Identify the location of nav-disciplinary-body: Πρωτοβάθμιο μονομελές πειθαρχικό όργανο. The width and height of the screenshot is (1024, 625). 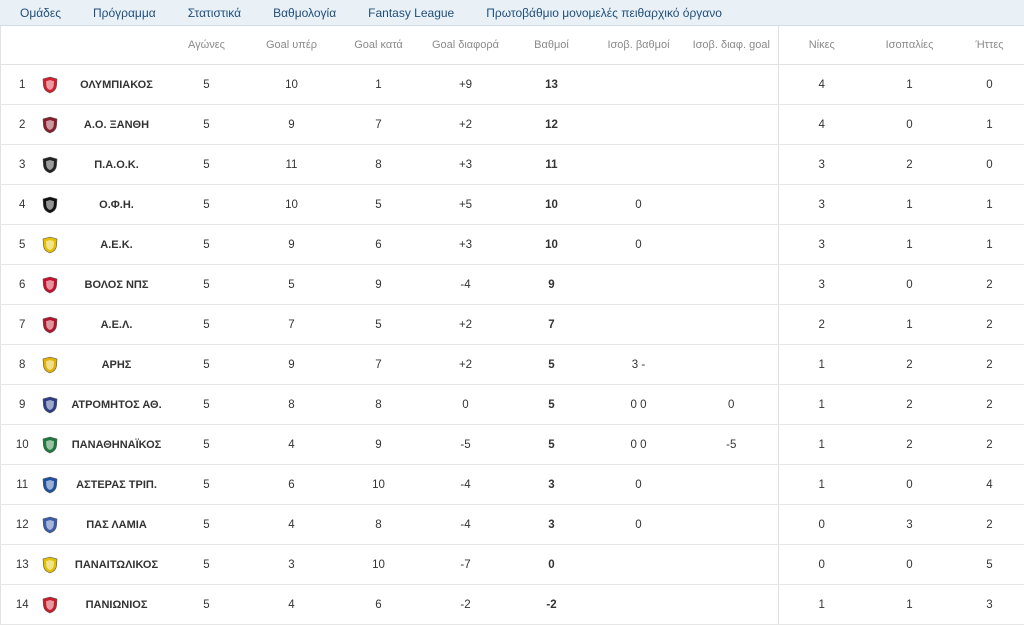
(604, 13).